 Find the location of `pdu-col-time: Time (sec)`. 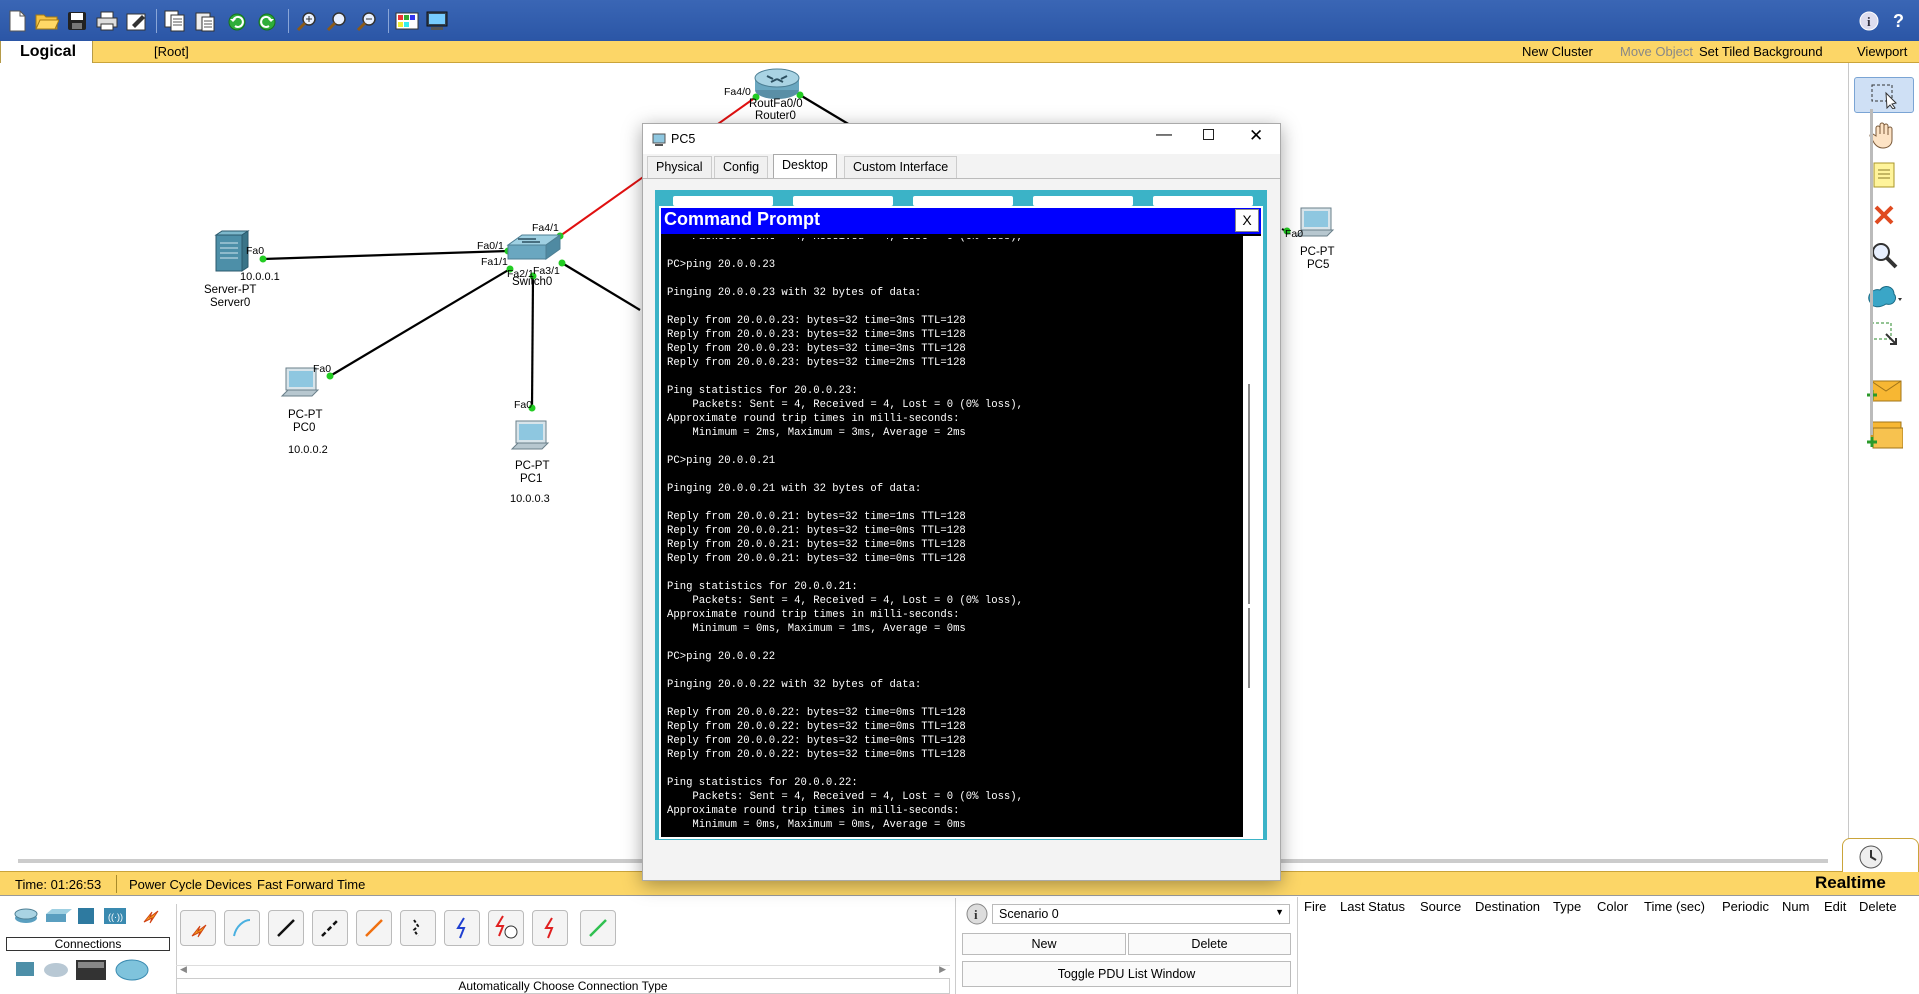

pdu-col-time: Time (sec) is located at coordinates (1674, 906).